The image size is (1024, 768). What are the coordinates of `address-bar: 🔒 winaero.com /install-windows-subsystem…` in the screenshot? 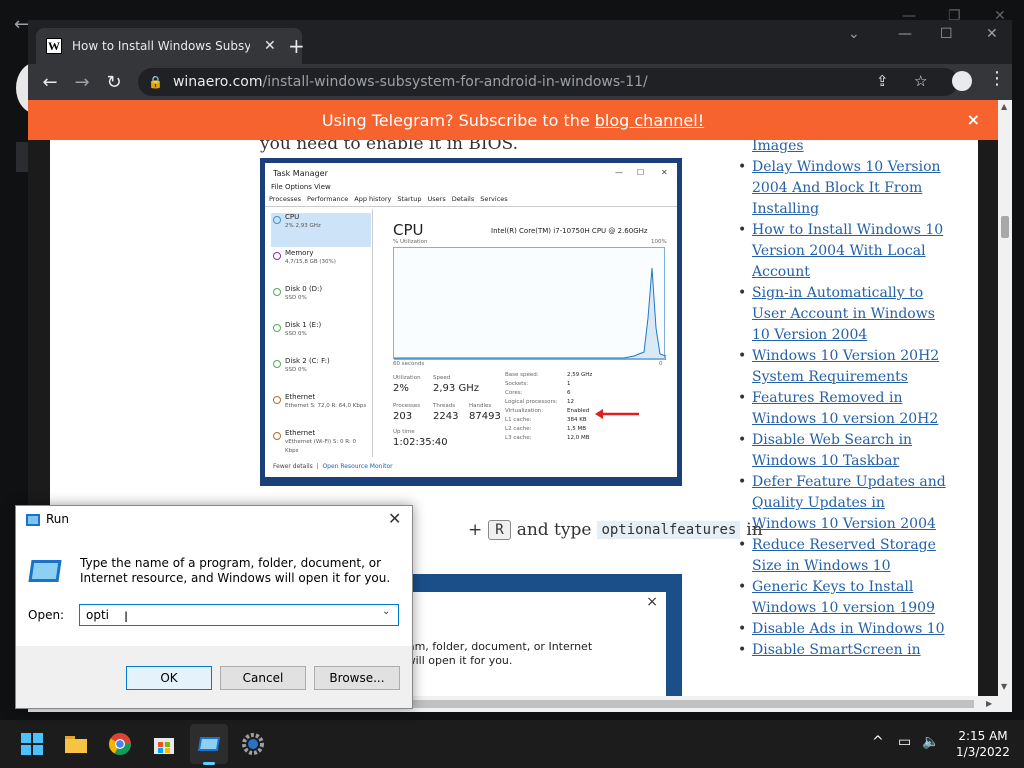 It's located at (548, 82).